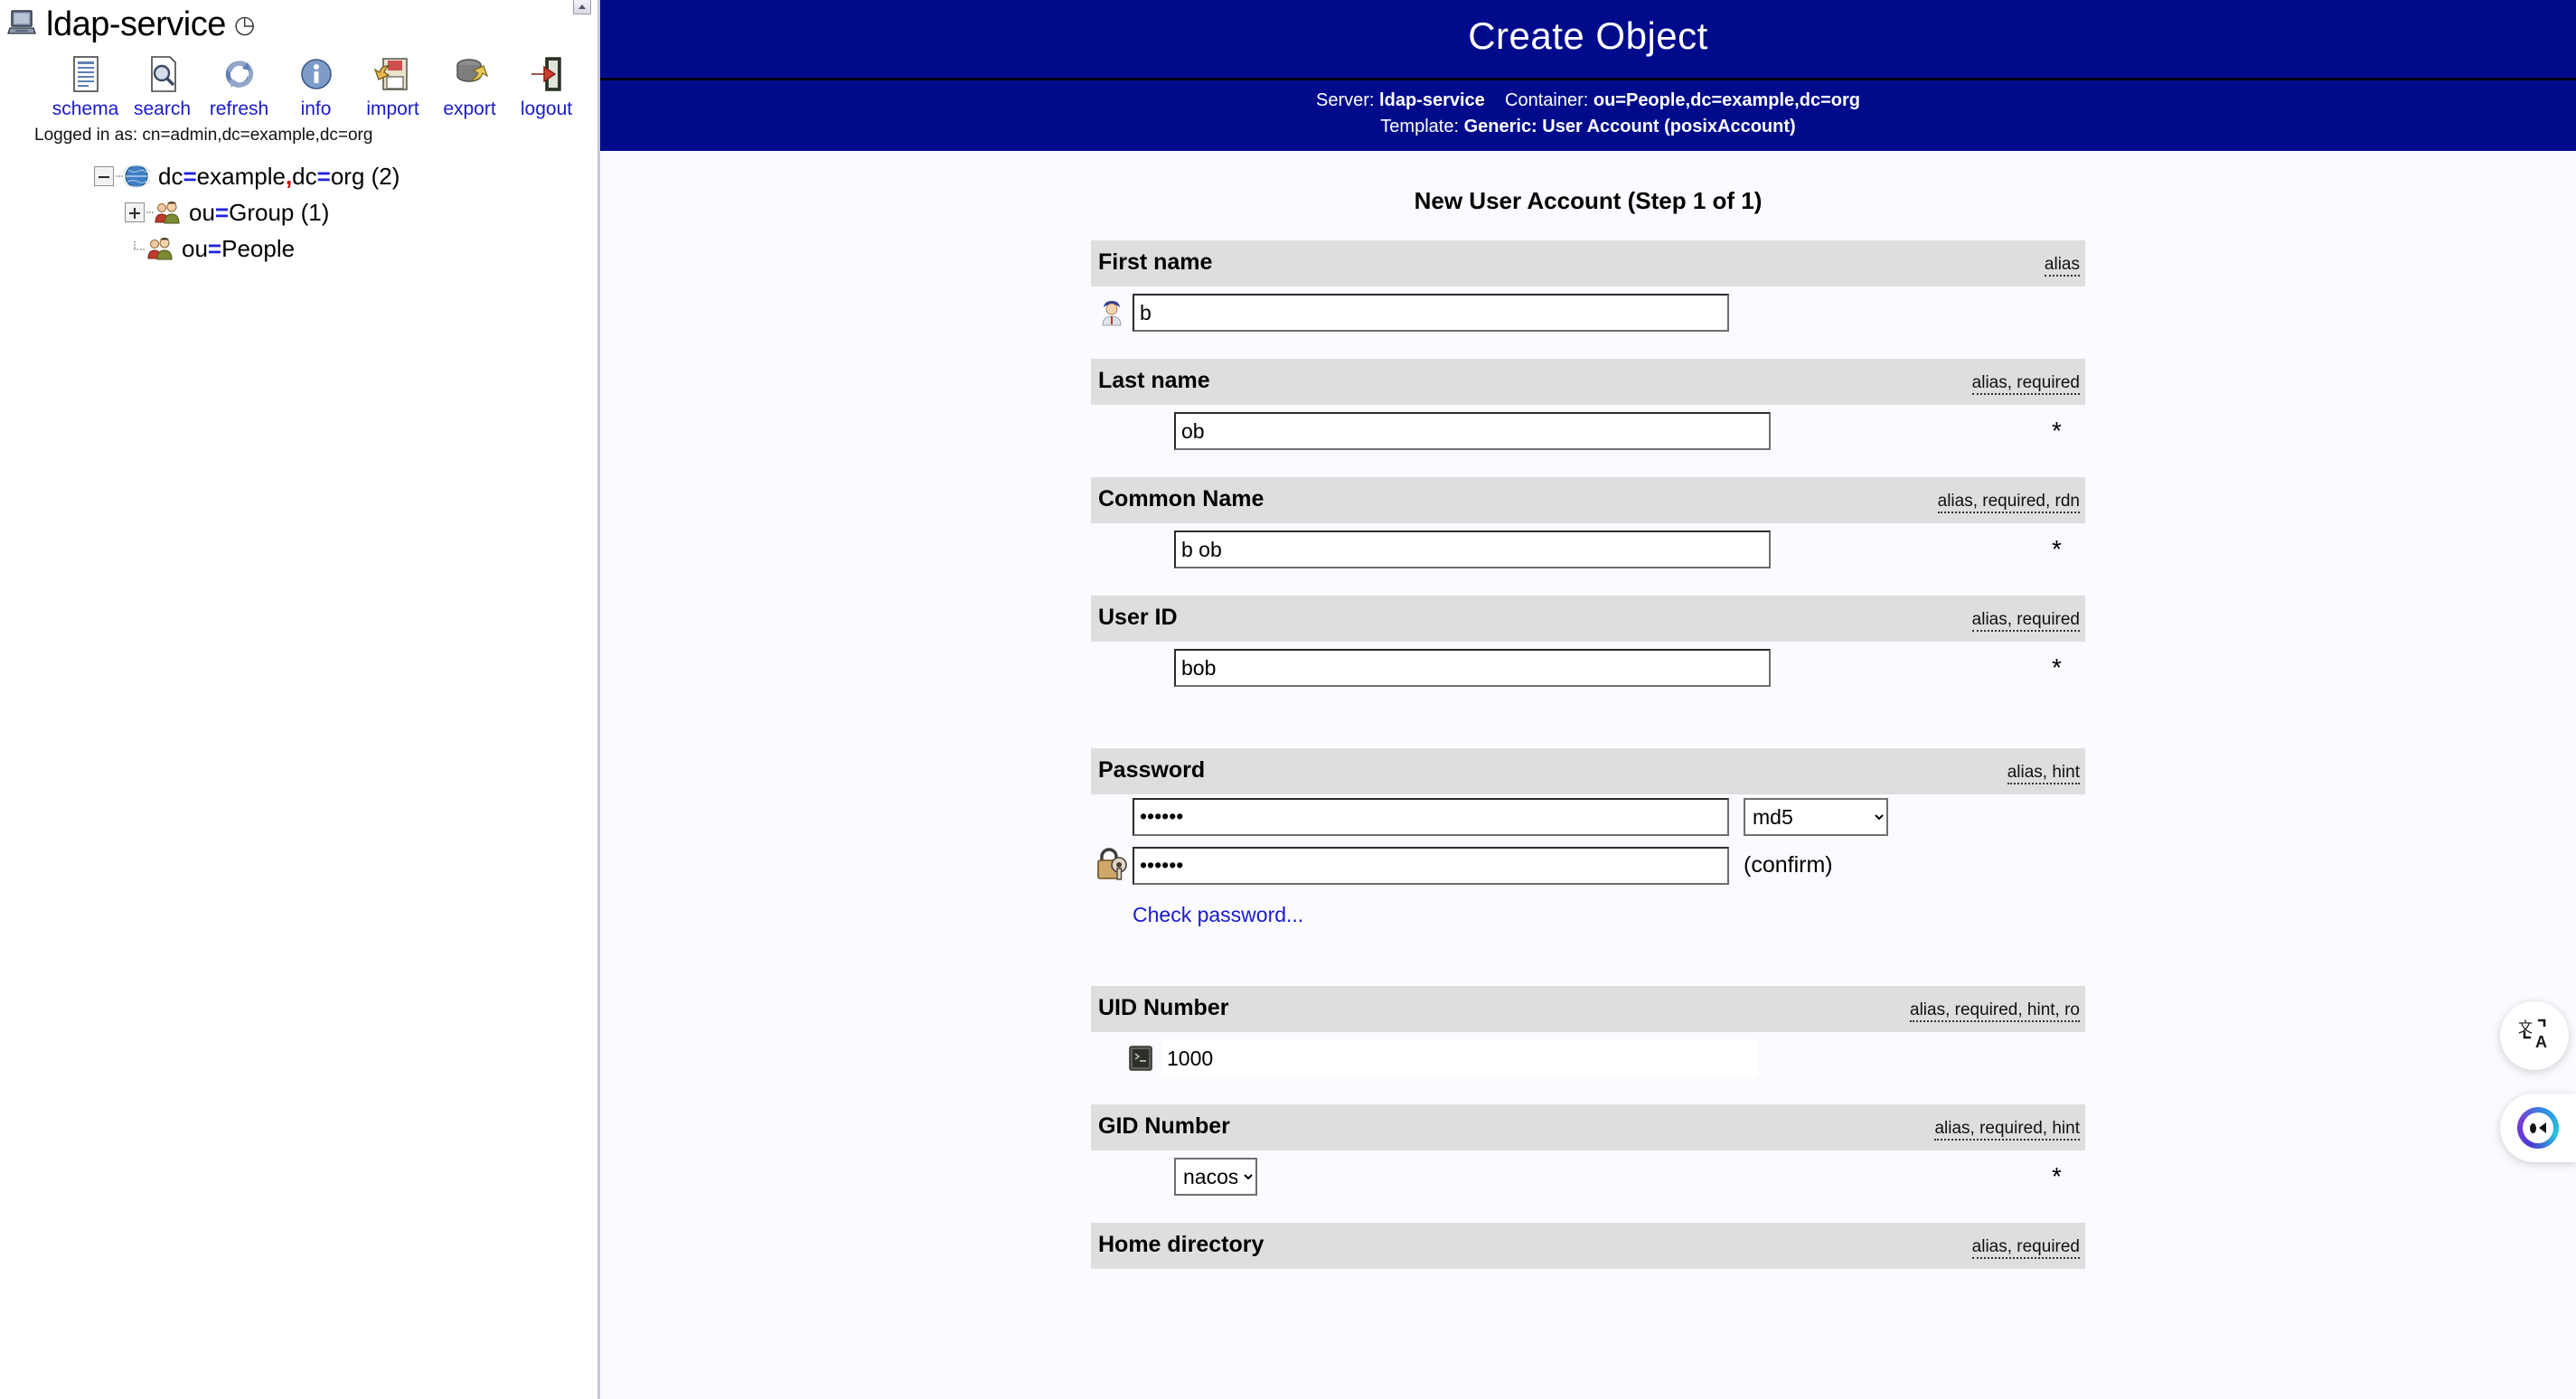 The image size is (2576, 1399). I want to click on search-icon, so click(163, 74).